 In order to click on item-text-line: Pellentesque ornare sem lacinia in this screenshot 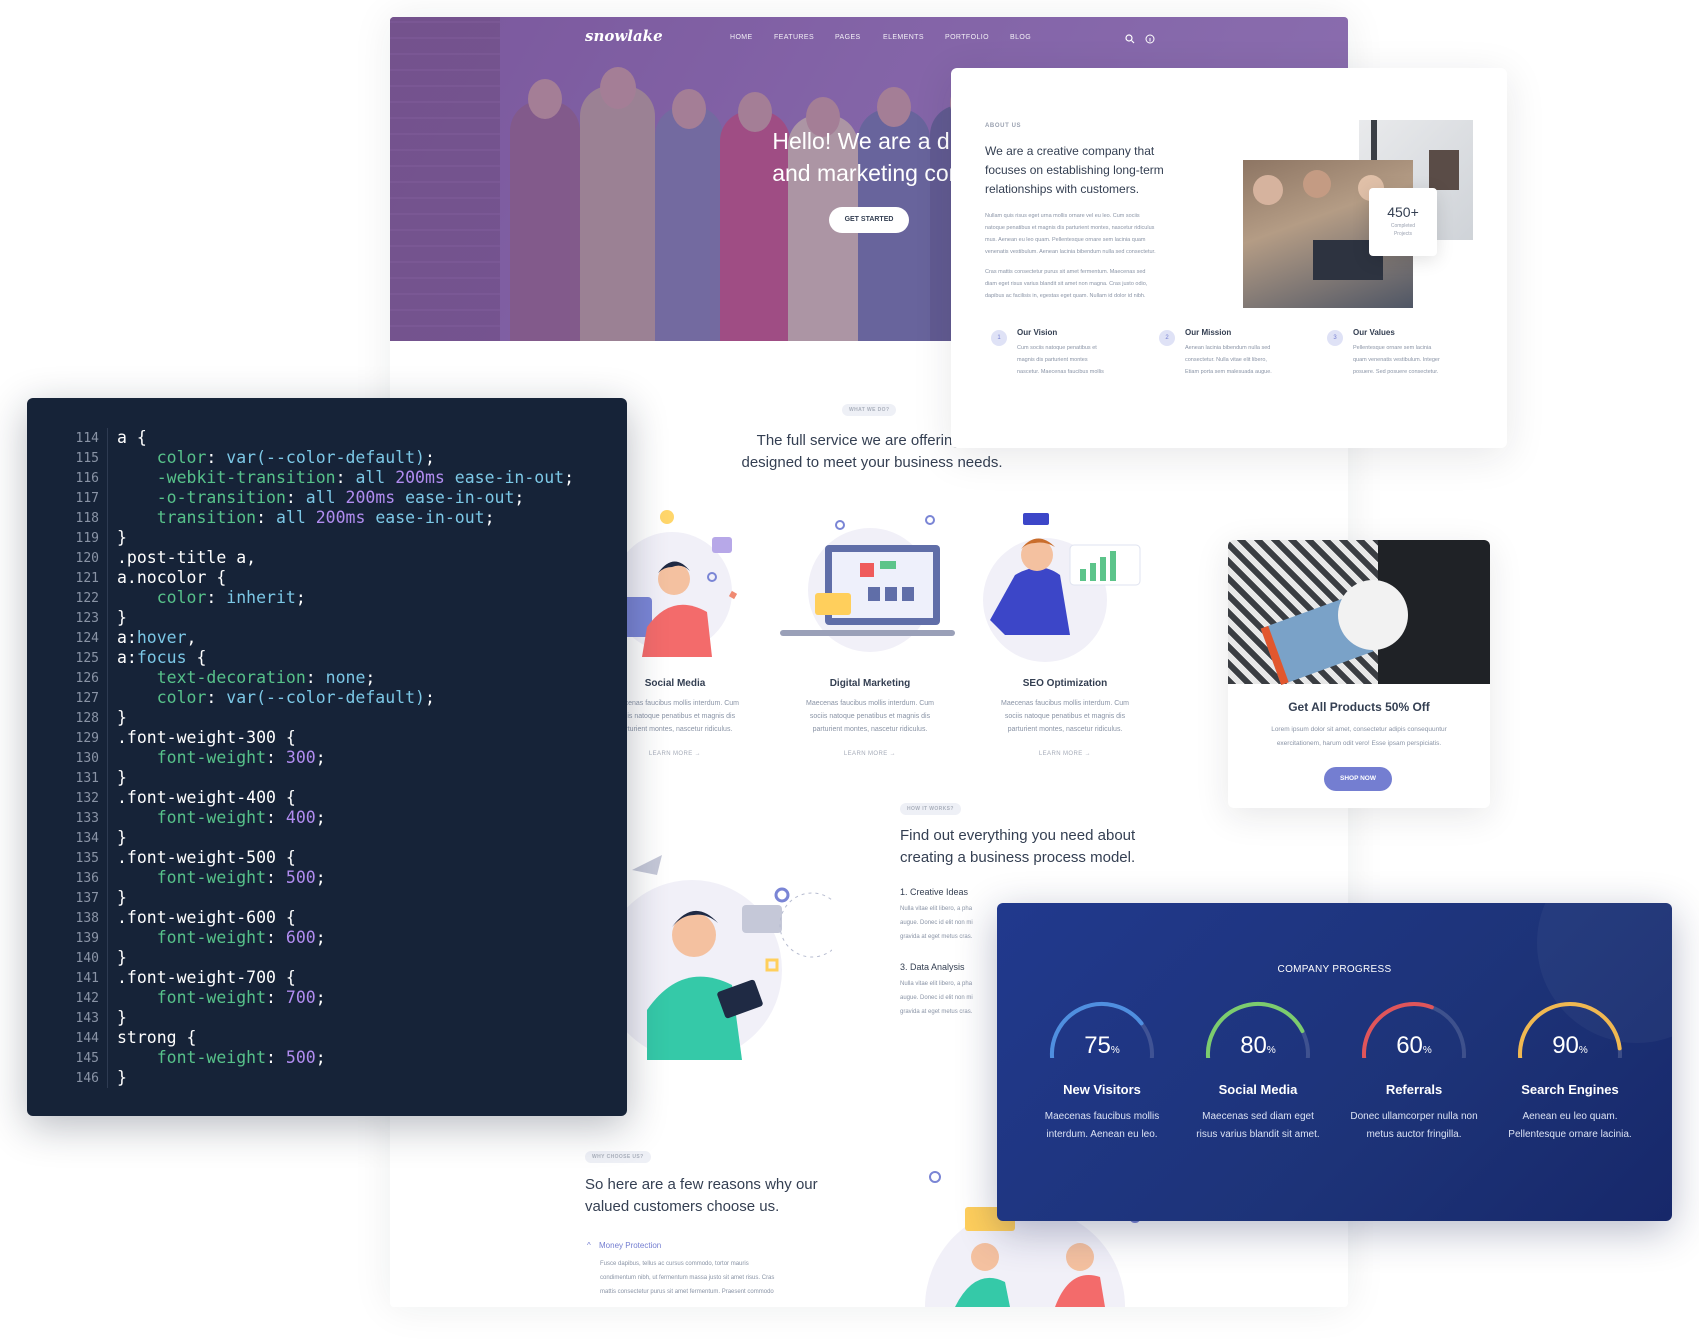, I will do `click(1392, 348)`.